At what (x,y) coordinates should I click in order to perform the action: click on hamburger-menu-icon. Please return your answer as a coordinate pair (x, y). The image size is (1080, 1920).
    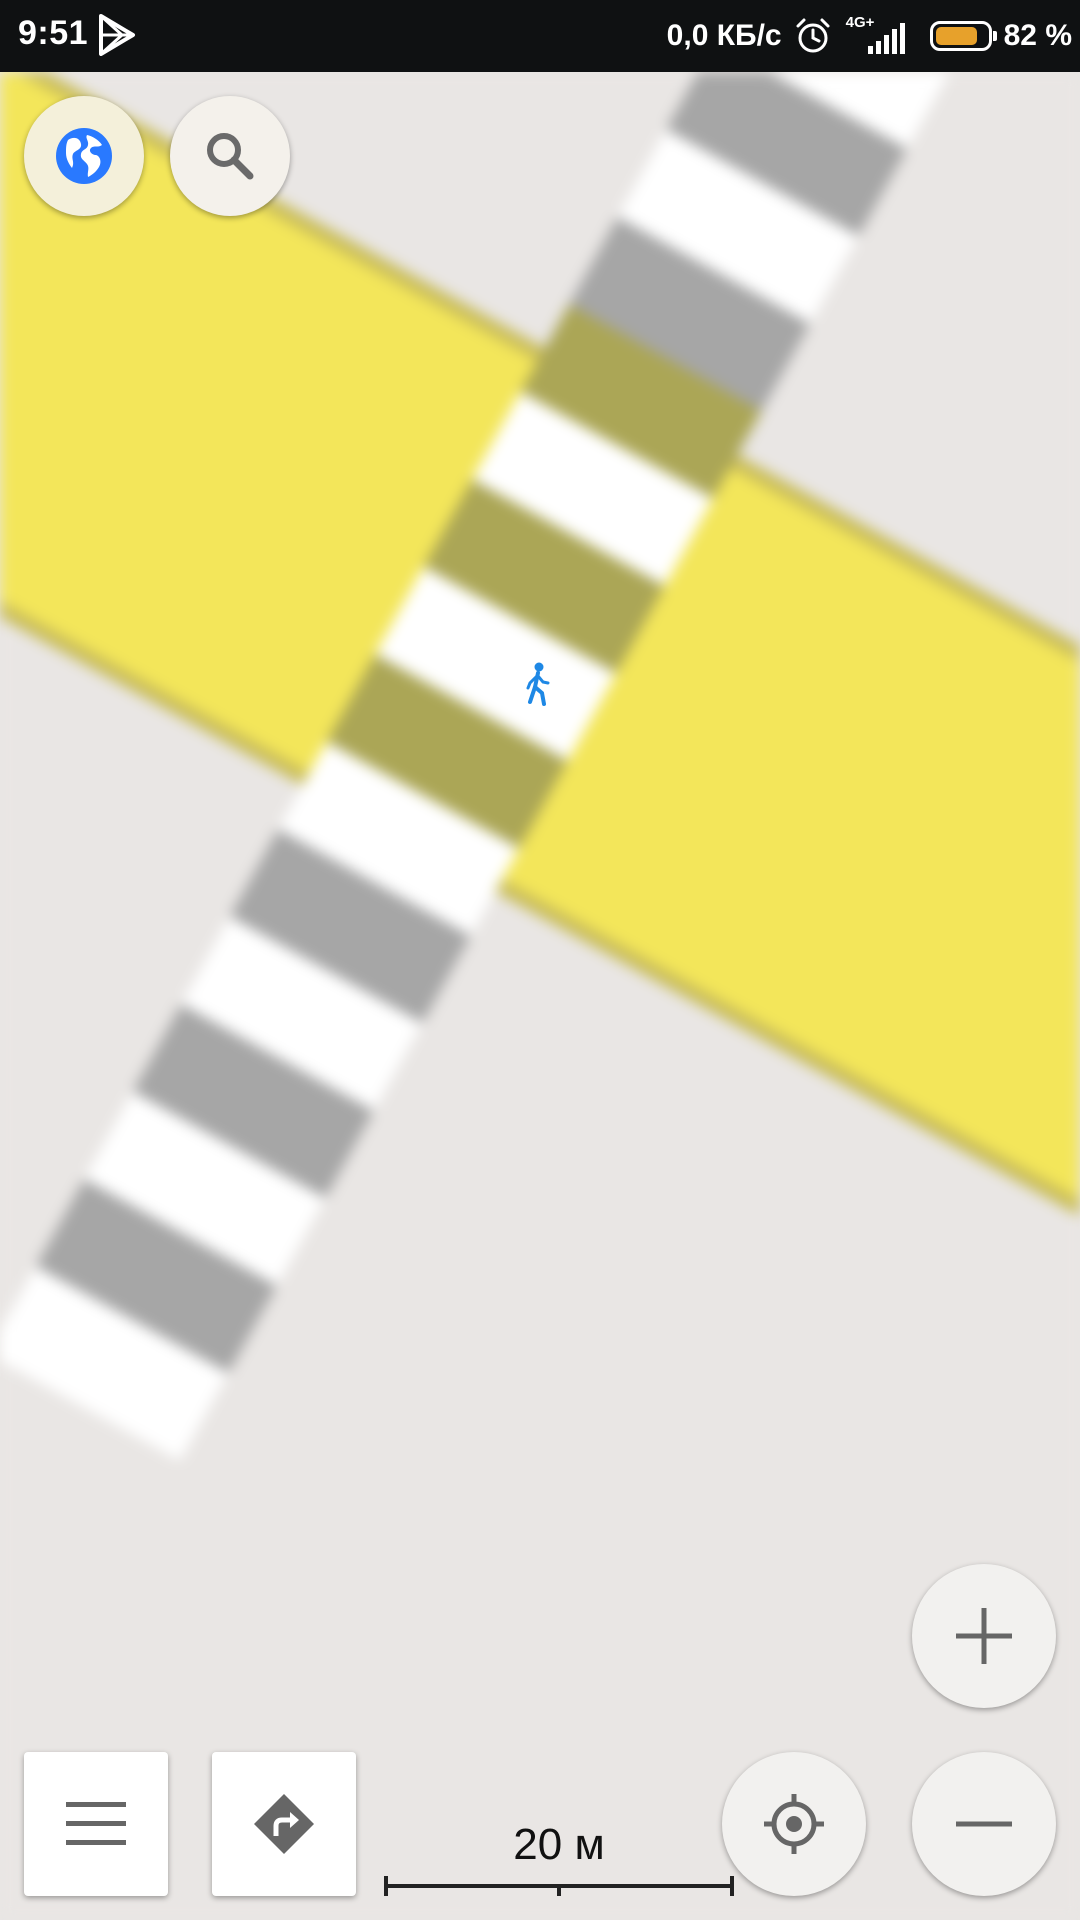
    Looking at the image, I should click on (96, 1823).